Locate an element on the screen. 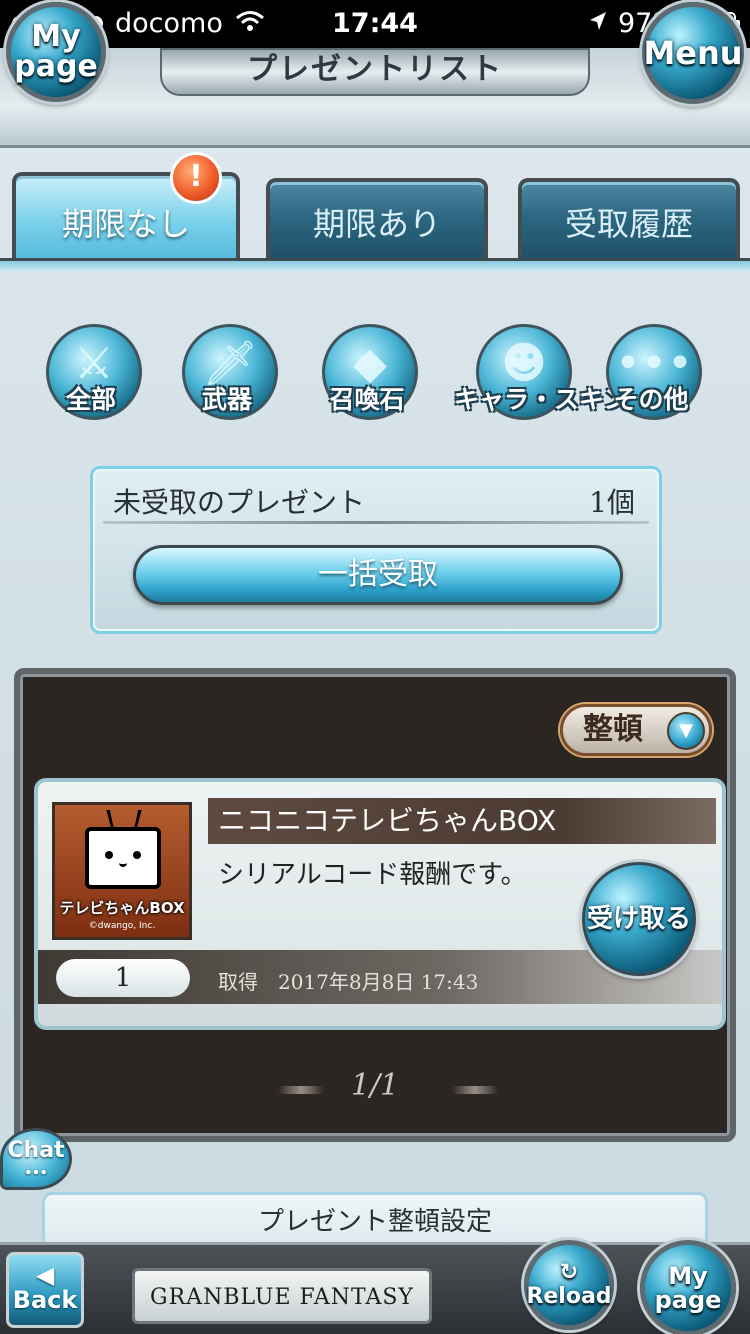  back-arrow-icon: ◀ is located at coordinates (45, 1275).